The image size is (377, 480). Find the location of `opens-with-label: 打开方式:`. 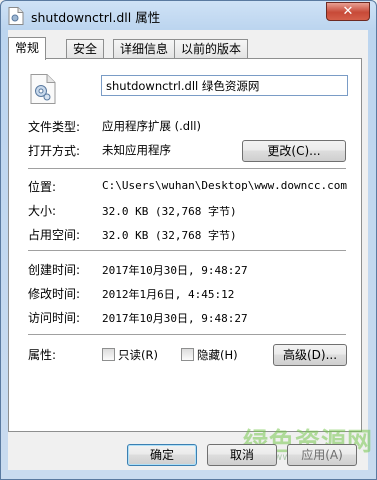

opens-with-label: 打开方式: is located at coordinates (54, 151).